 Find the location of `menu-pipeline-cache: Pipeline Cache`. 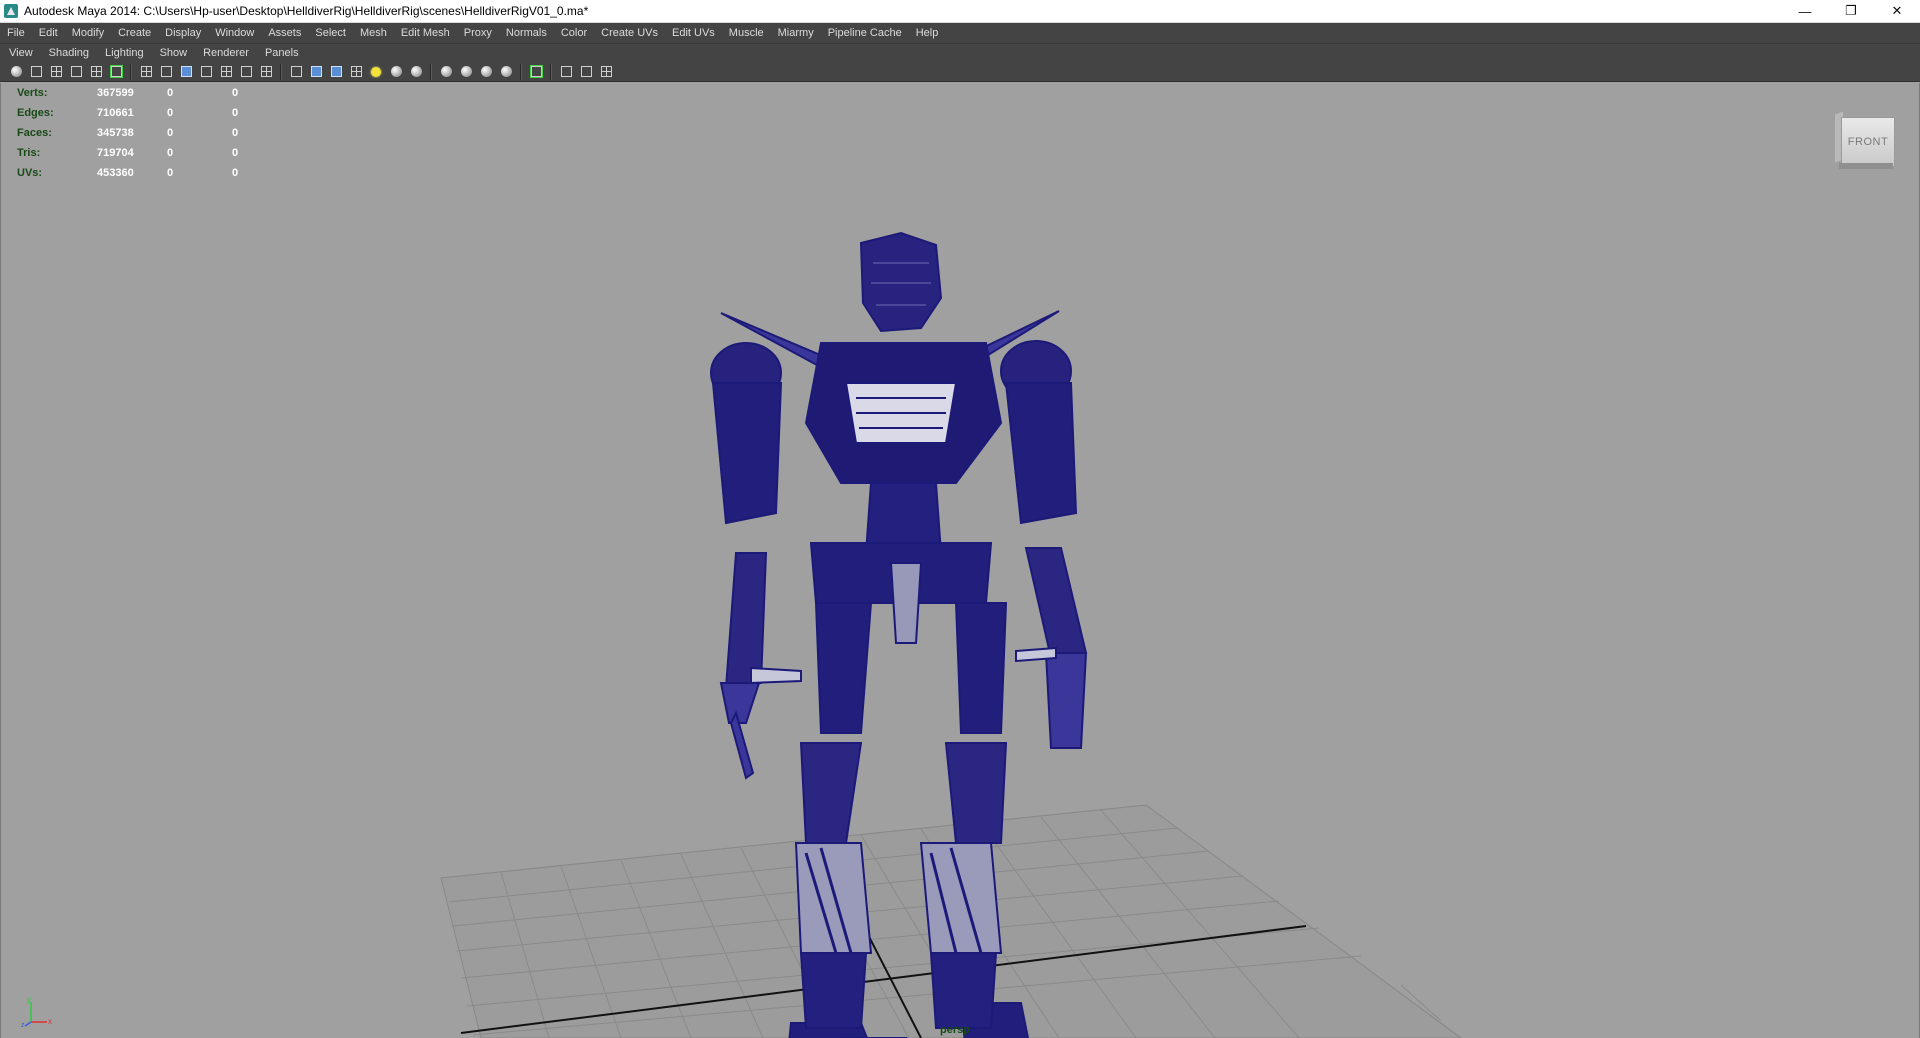

menu-pipeline-cache: Pipeline Cache is located at coordinates (865, 33).